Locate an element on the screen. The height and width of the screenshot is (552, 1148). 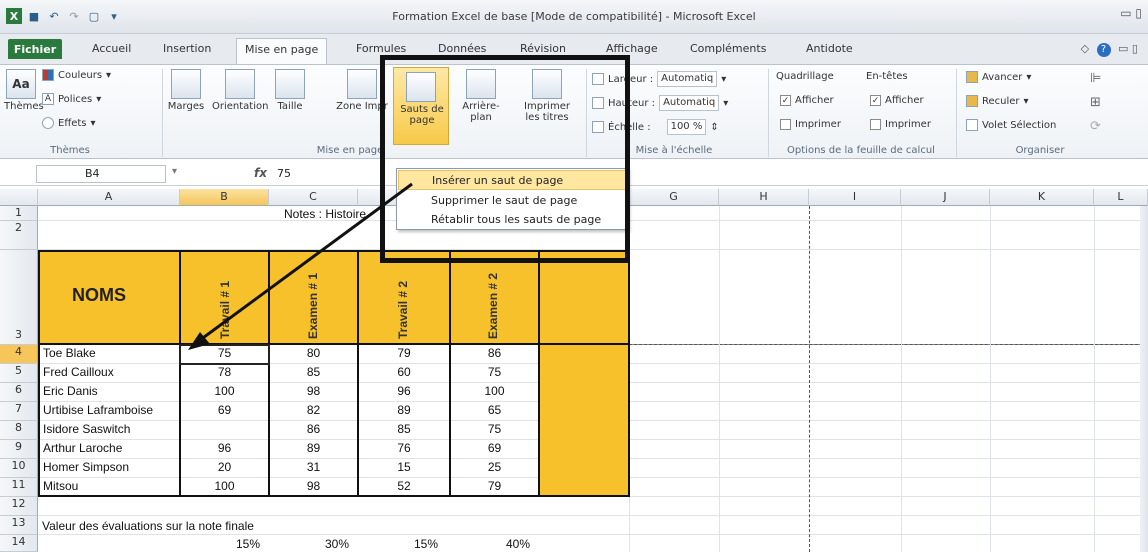
annotation-arrow is located at coordinates (300, 266).